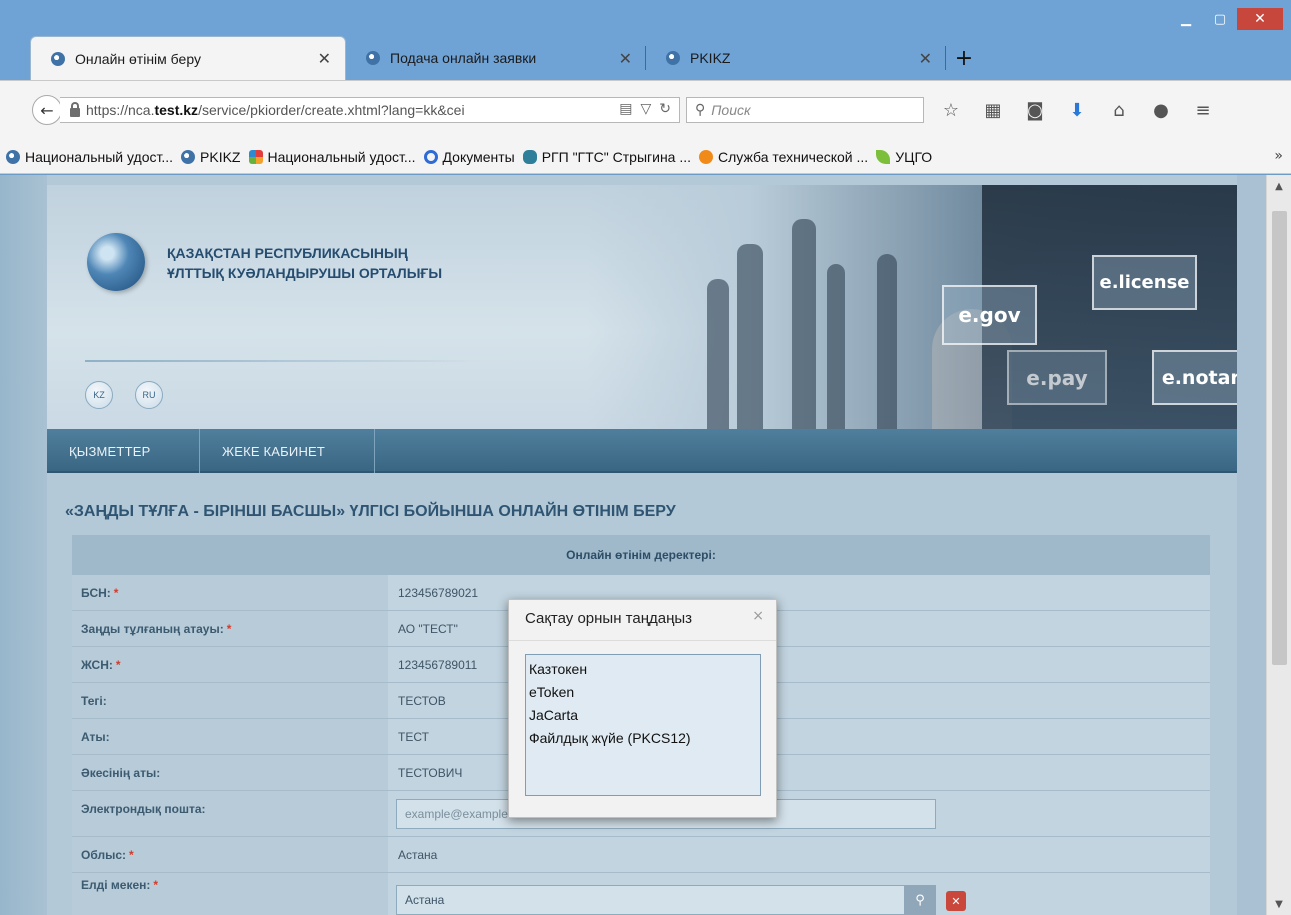 The width and height of the screenshot is (1291, 915). I want to click on form-row-region: Облыс: * Астана, so click(641, 855).